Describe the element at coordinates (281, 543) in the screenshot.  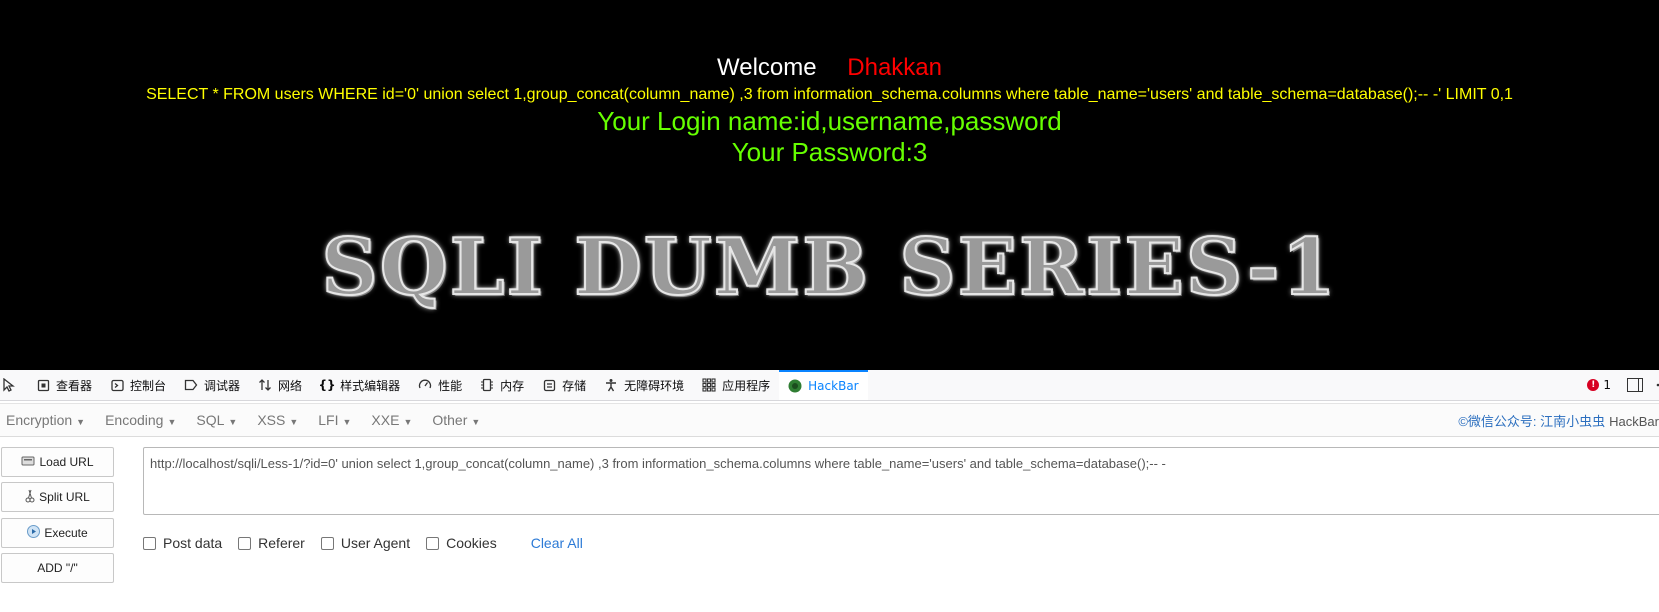
I see `option-label: Referer` at that location.